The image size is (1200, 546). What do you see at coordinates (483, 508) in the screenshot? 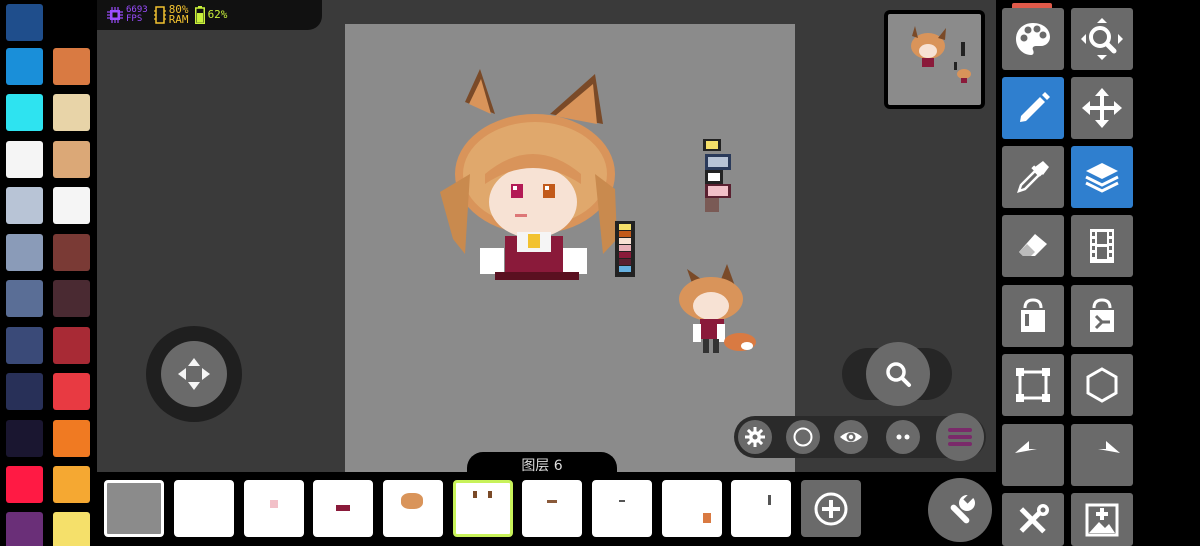
I see `layer-thumb-5-selected` at bounding box center [483, 508].